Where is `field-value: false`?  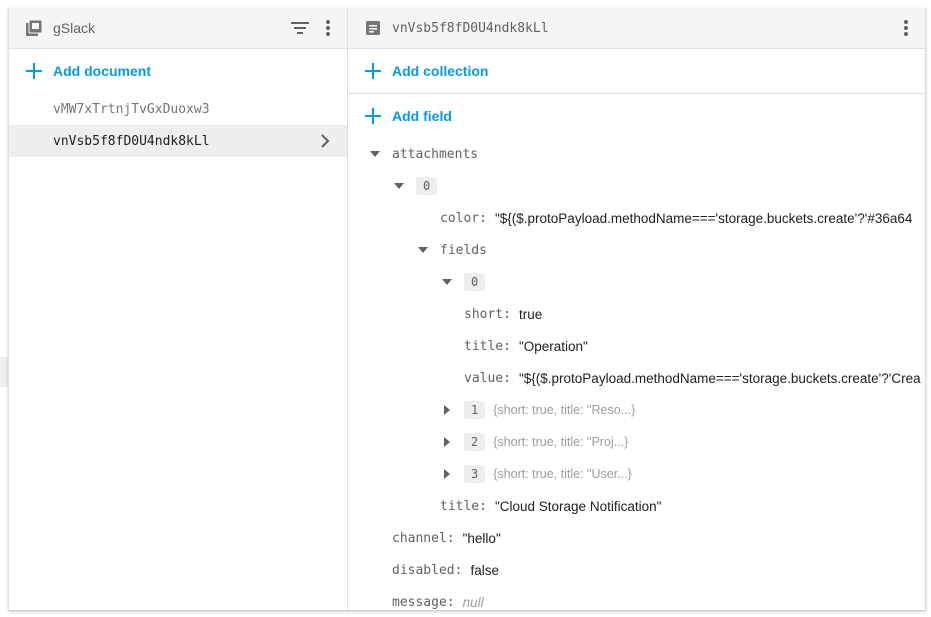
field-value: false is located at coordinates (484, 570).